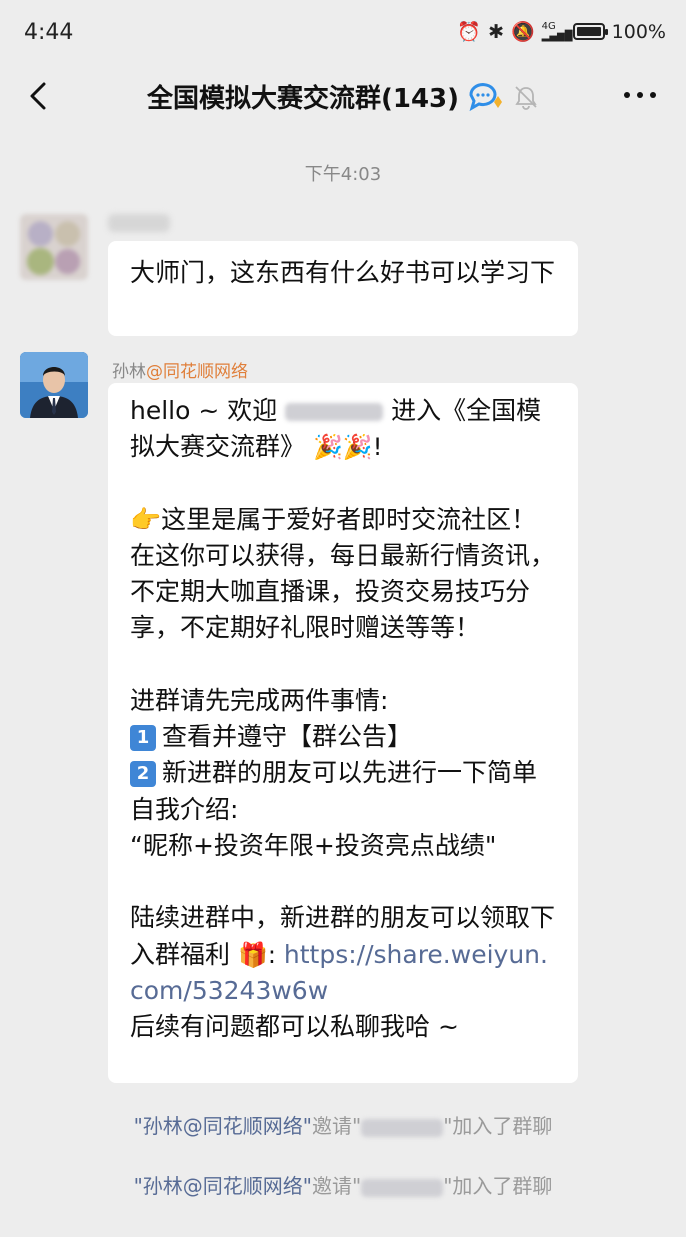  Describe the element at coordinates (180, 372) in the screenshot. I see `sender-name: 孙林@同花顺网络` at that location.